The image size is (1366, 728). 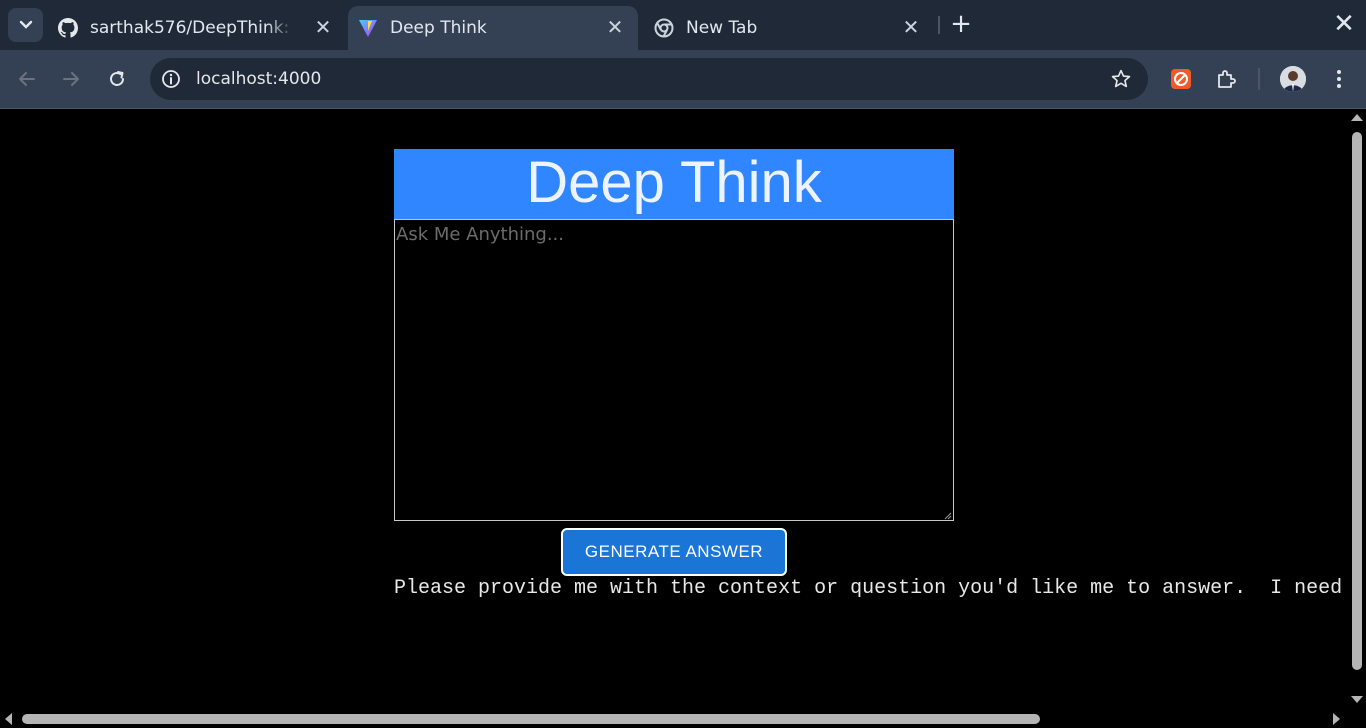 What do you see at coordinates (1344, 25) in the screenshot?
I see `window-close-button: ✕` at bounding box center [1344, 25].